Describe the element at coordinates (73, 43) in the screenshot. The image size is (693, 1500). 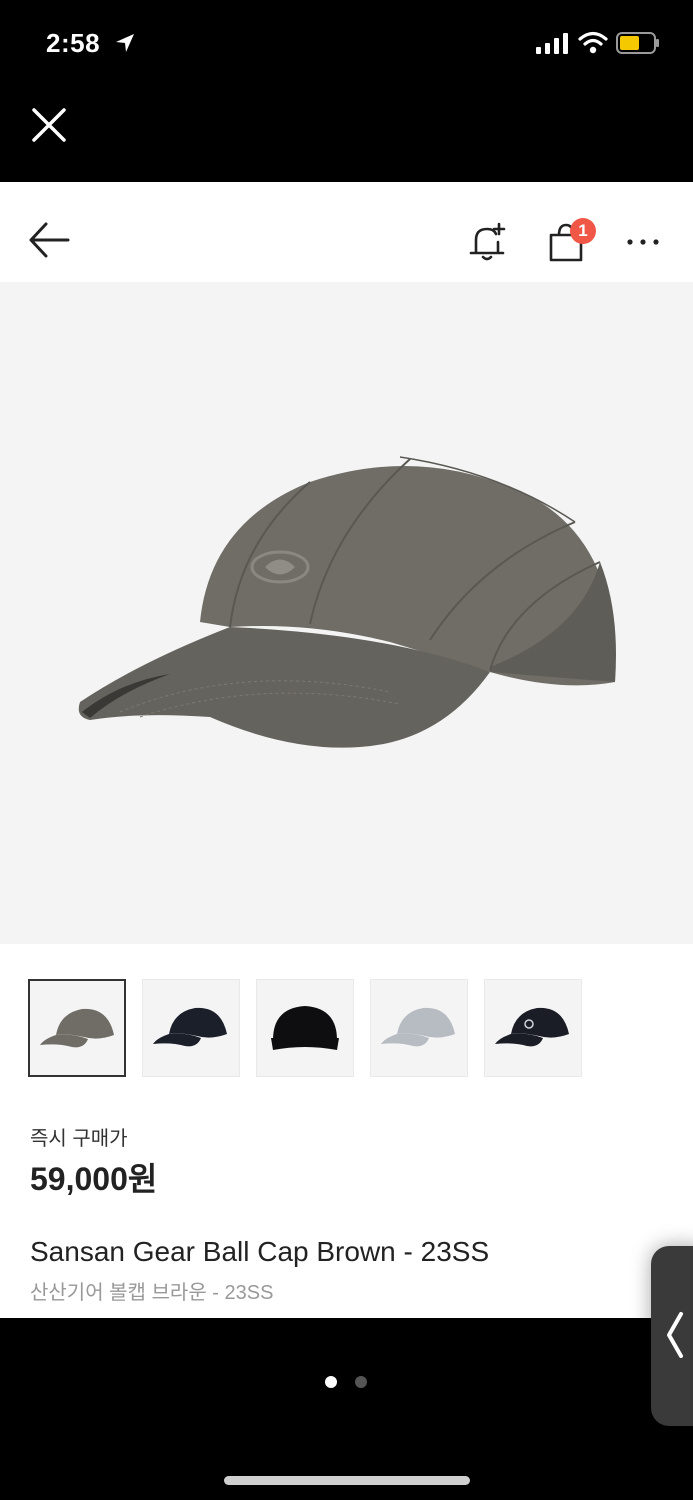
I see `status-time: 2:58` at that location.